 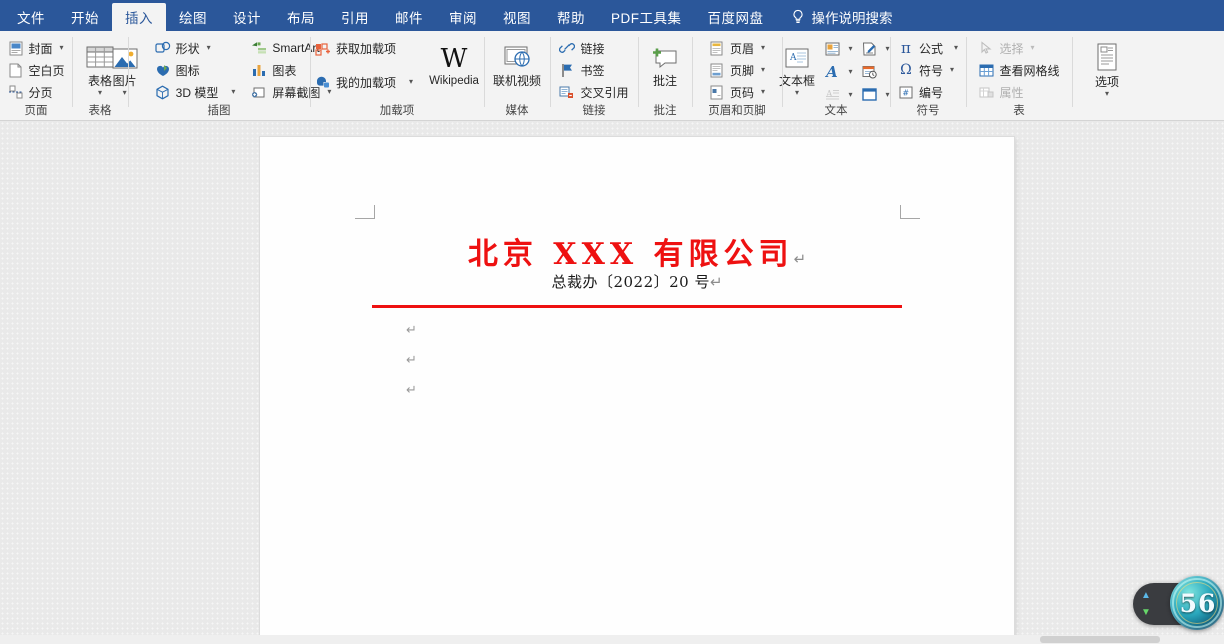 I want to click on tab-insert: 插入, so click(x=139, y=17).